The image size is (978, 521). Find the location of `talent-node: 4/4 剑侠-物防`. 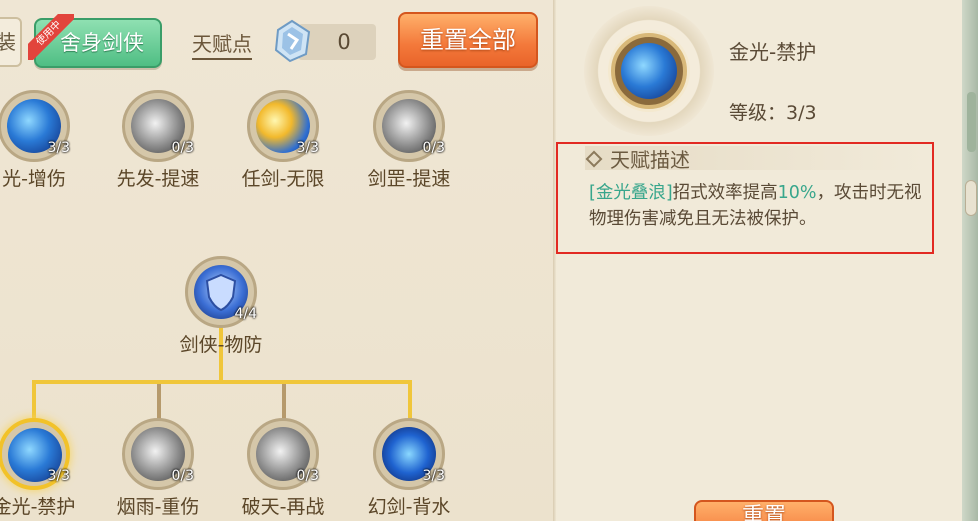

talent-node: 4/4 剑侠-物防 is located at coordinates (221, 311).